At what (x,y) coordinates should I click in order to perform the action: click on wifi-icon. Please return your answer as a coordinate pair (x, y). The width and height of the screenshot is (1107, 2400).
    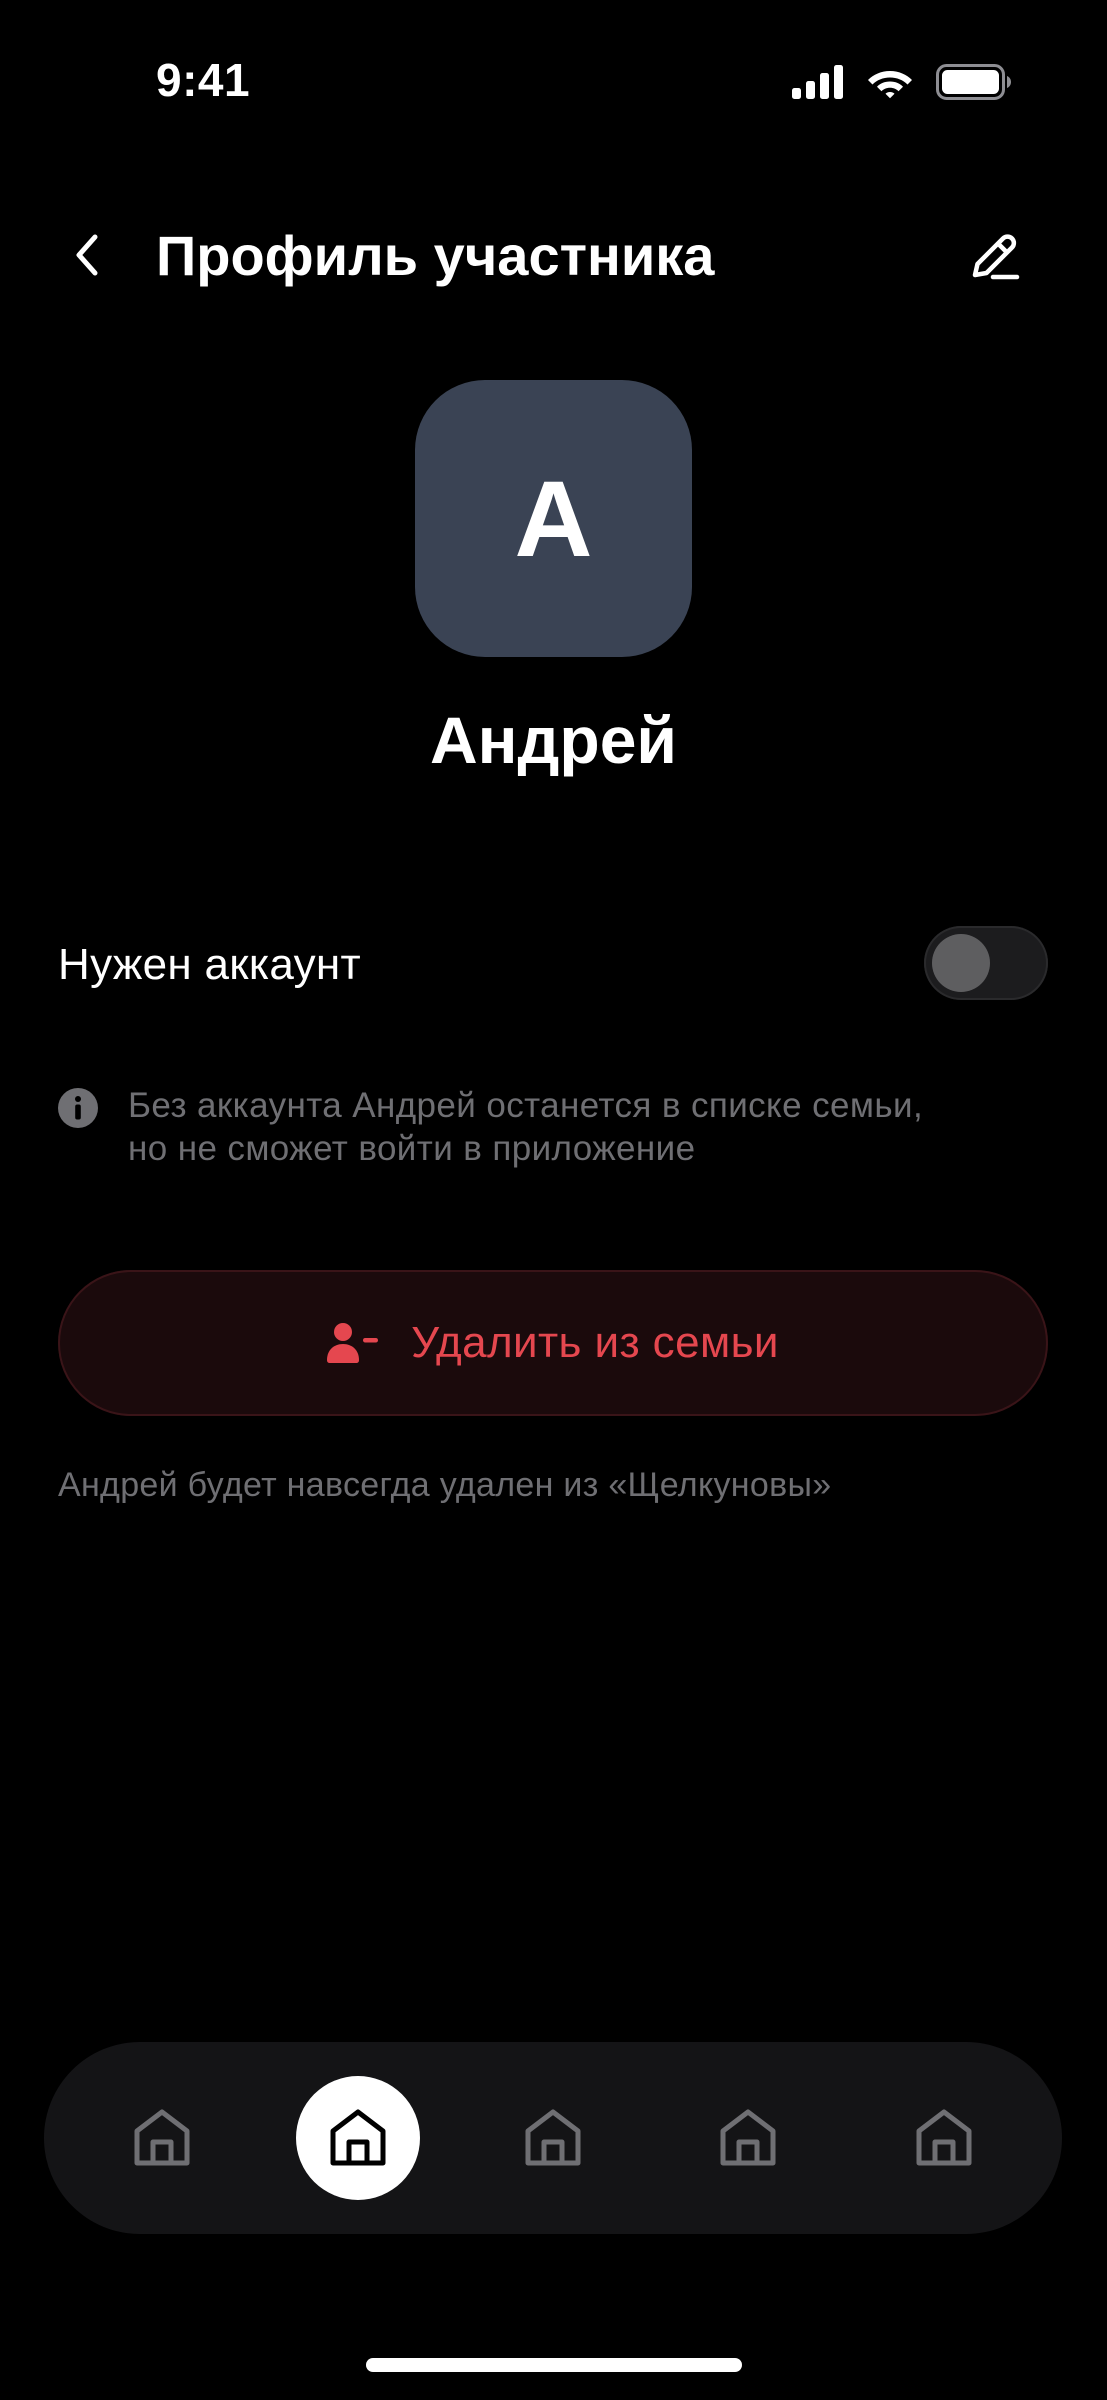
    Looking at the image, I should click on (890, 85).